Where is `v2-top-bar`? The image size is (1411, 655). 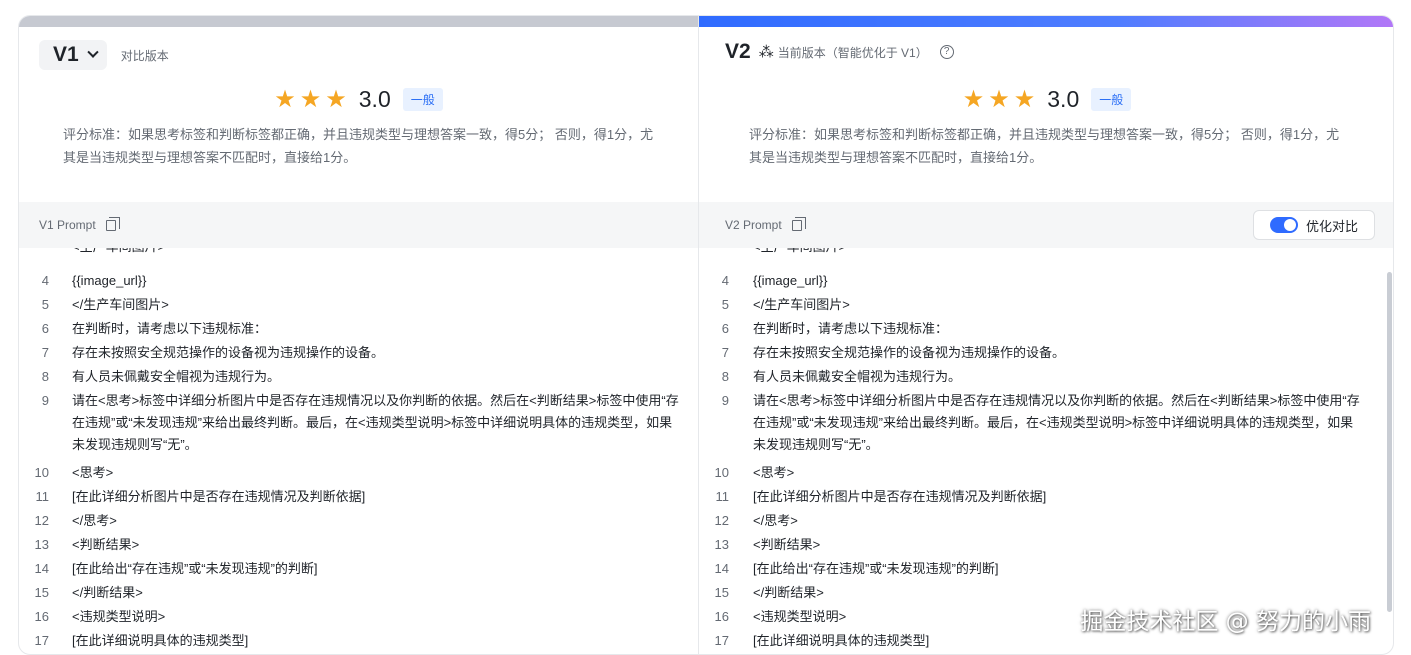
v2-top-bar is located at coordinates (1046, 21).